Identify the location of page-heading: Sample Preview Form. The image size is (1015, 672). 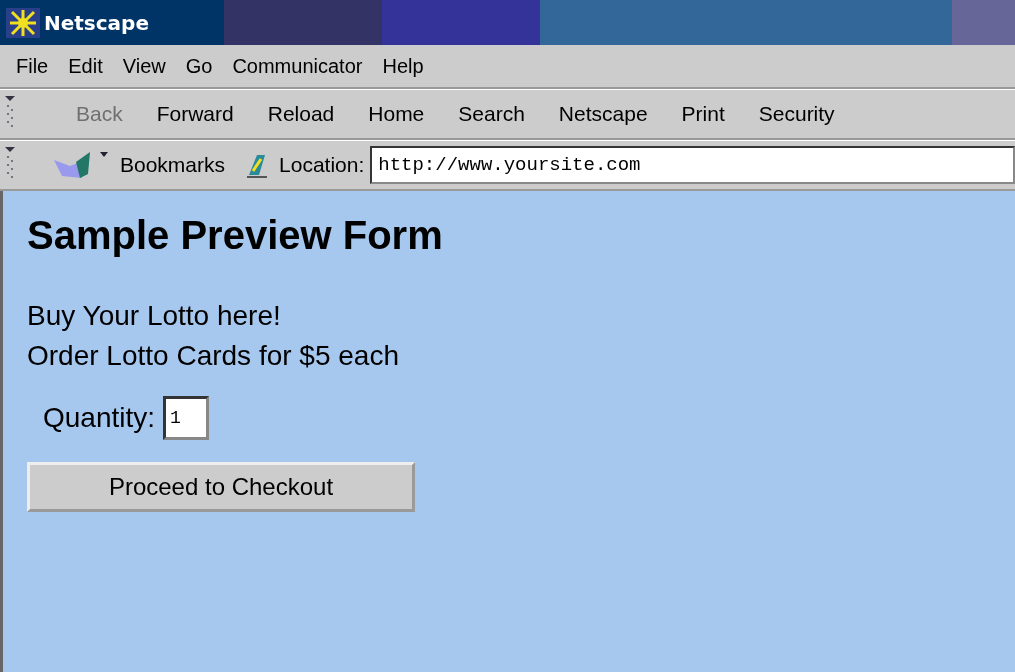
(235, 235).